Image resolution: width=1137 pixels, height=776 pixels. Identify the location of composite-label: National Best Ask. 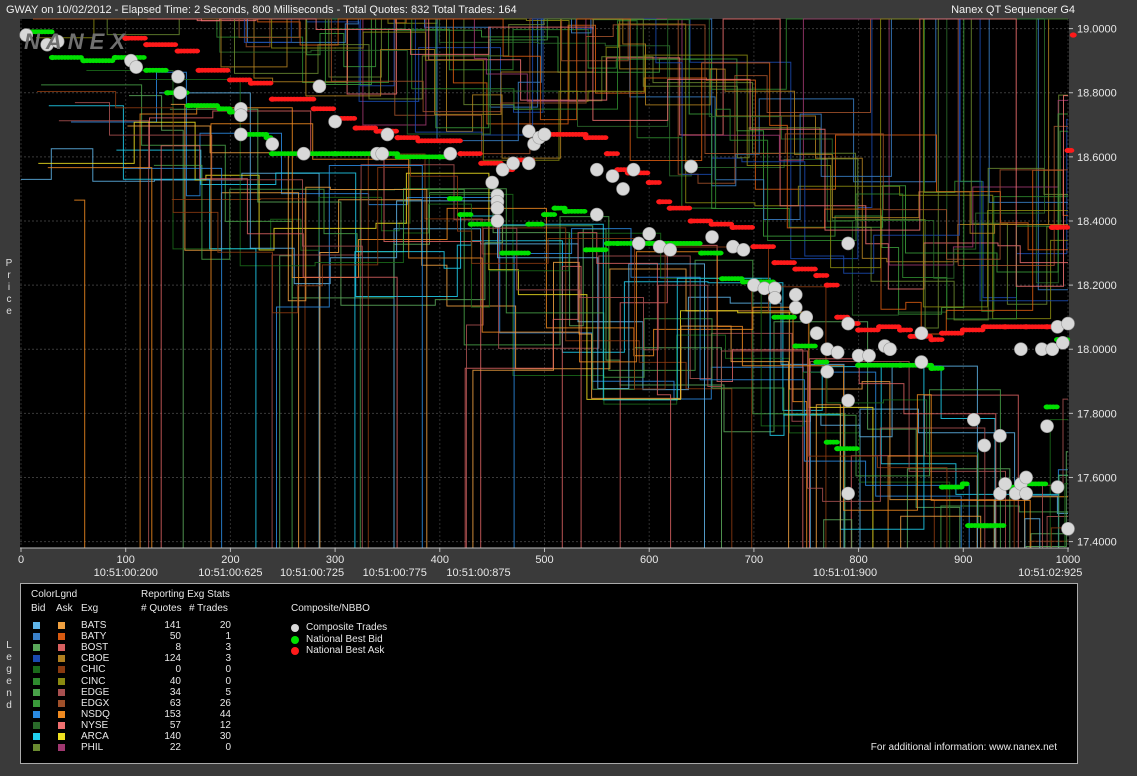
(345, 650).